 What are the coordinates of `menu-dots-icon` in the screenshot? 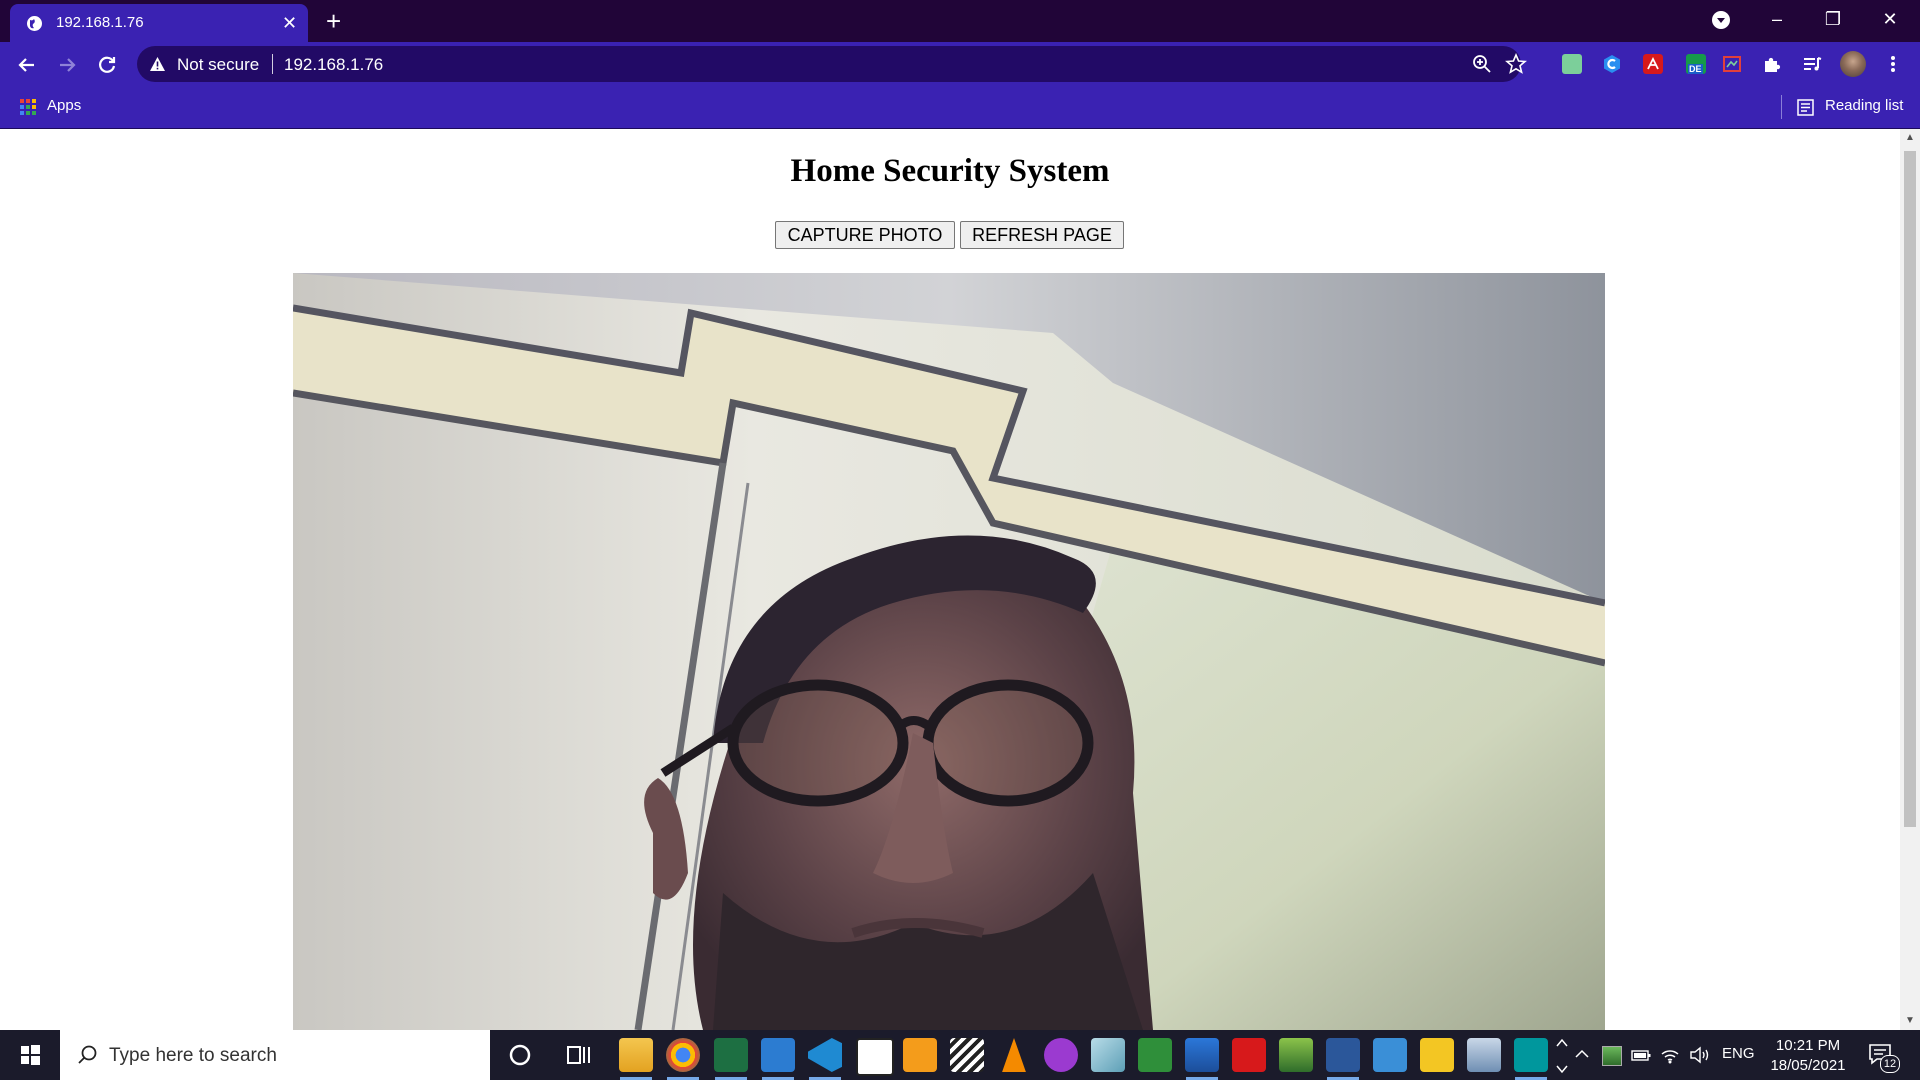 It's located at (1893, 64).